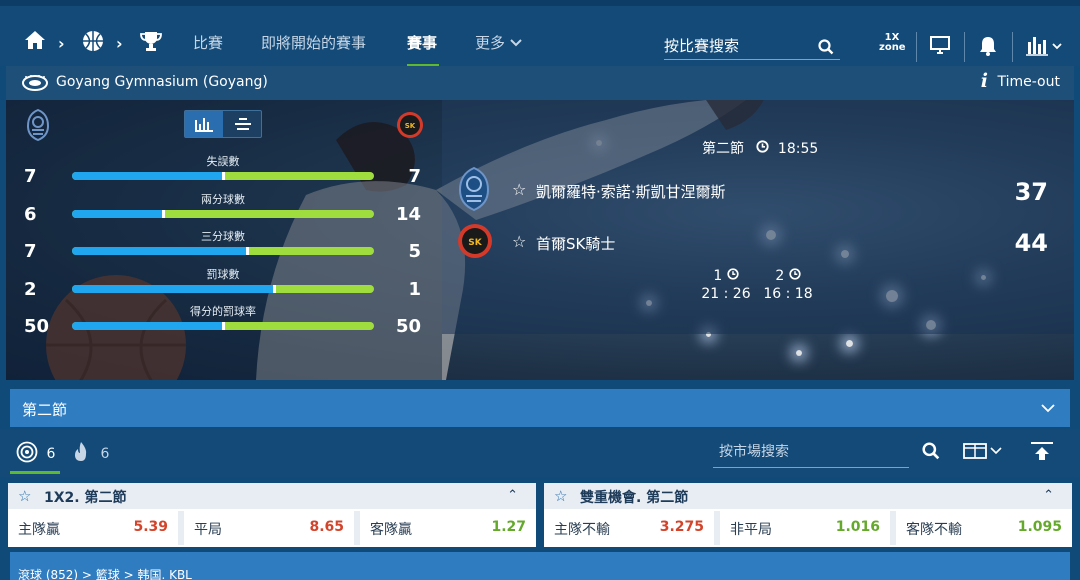 This screenshot has width=1080, height=580. I want to click on tab-popular-markets: 6, so click(90, 454).